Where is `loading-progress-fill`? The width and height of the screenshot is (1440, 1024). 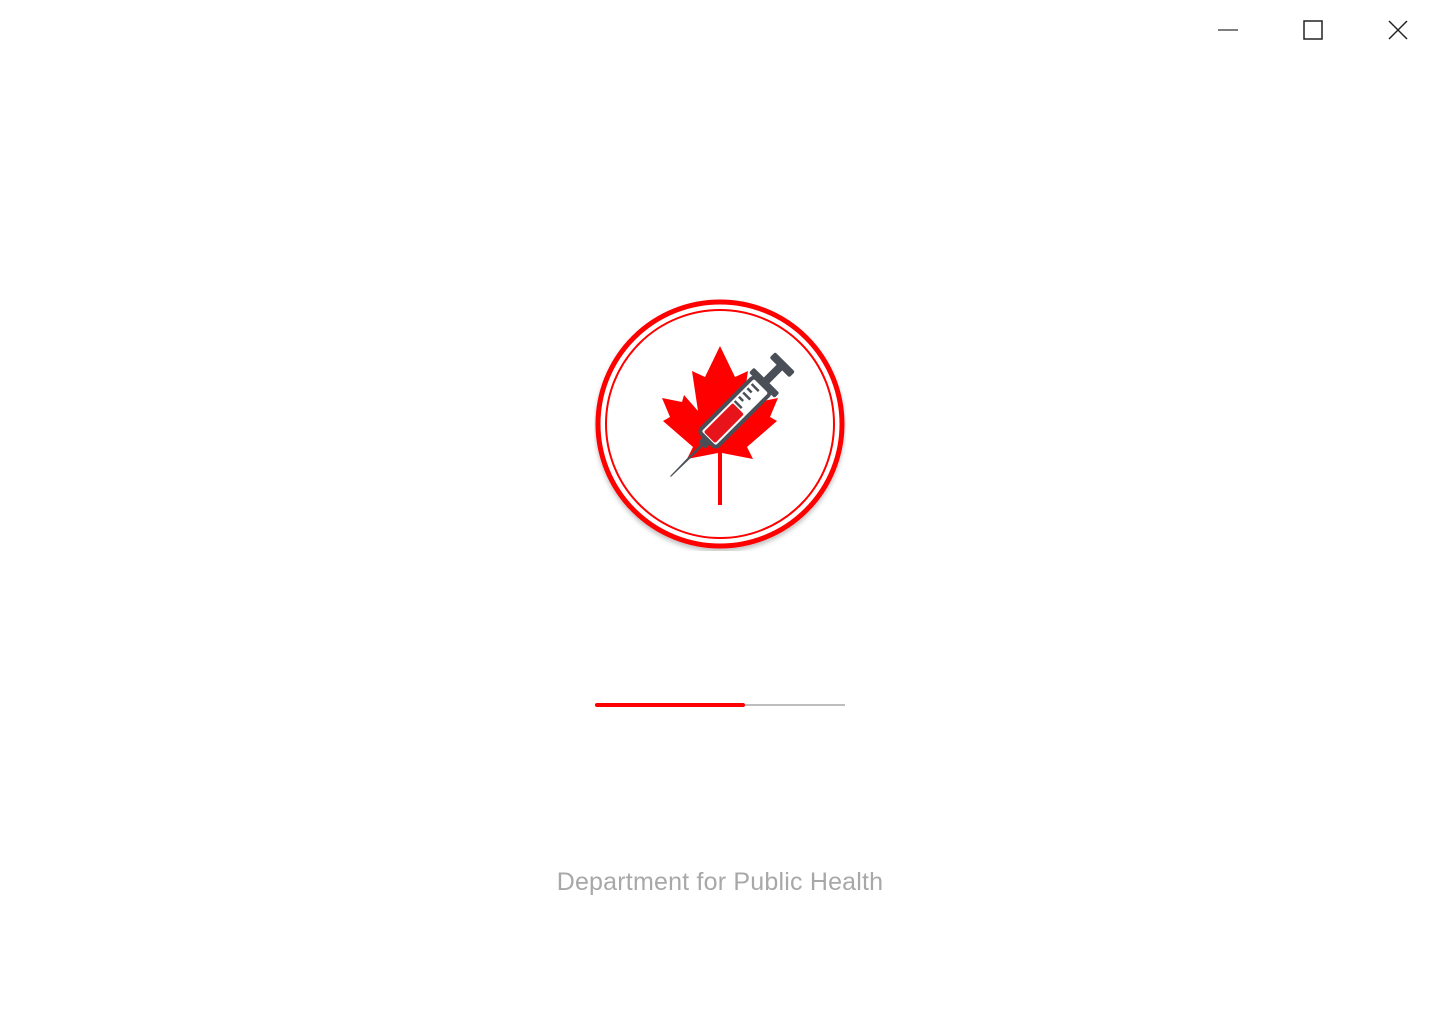 loading-progress-fill is located at coordinates (670, 705).